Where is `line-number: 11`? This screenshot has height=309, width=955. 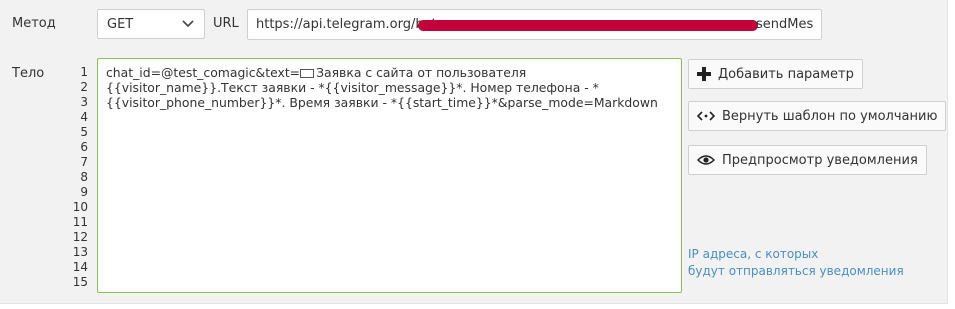
line-number: 11 is located at coordinates (80, 222).